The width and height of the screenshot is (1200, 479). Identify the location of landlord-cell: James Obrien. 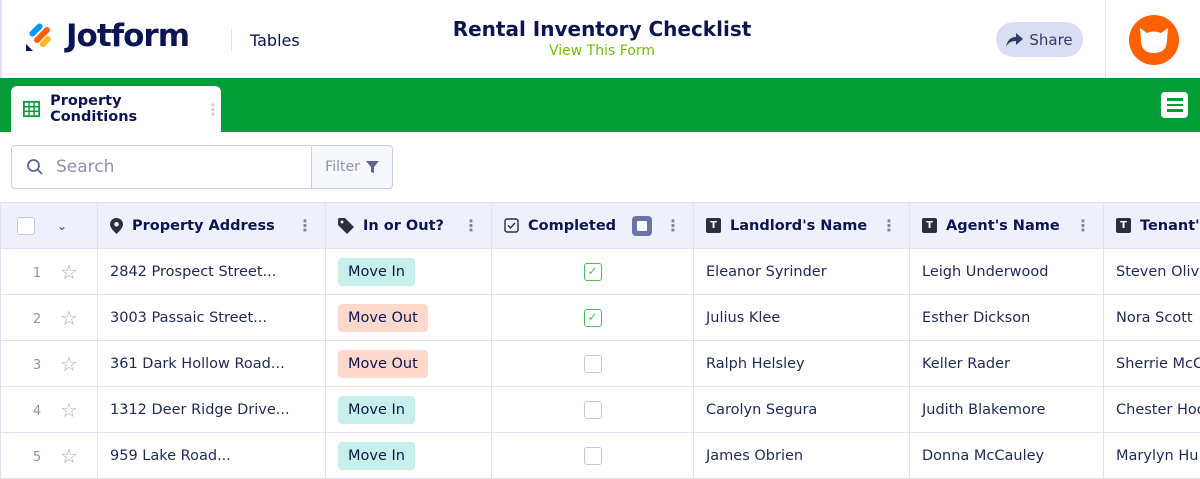
(801, 455).